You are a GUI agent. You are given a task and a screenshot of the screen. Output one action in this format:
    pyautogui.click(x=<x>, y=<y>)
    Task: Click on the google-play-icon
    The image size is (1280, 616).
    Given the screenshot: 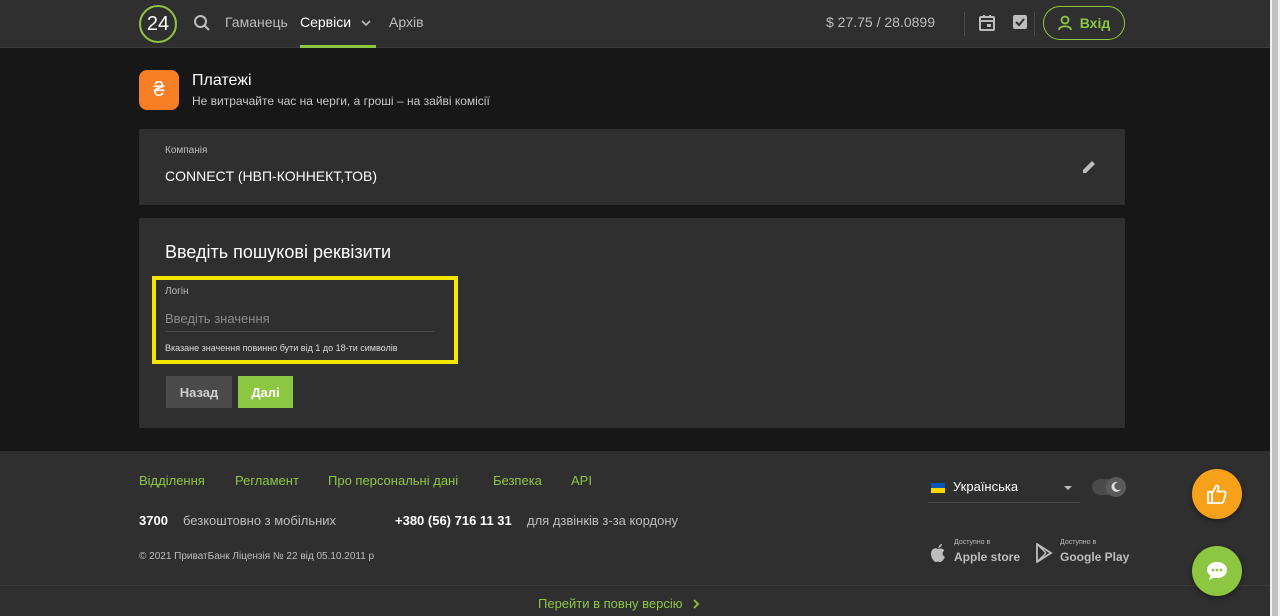 What is the action you would take?
    pyautogui.click(x=1044, y=553)
    